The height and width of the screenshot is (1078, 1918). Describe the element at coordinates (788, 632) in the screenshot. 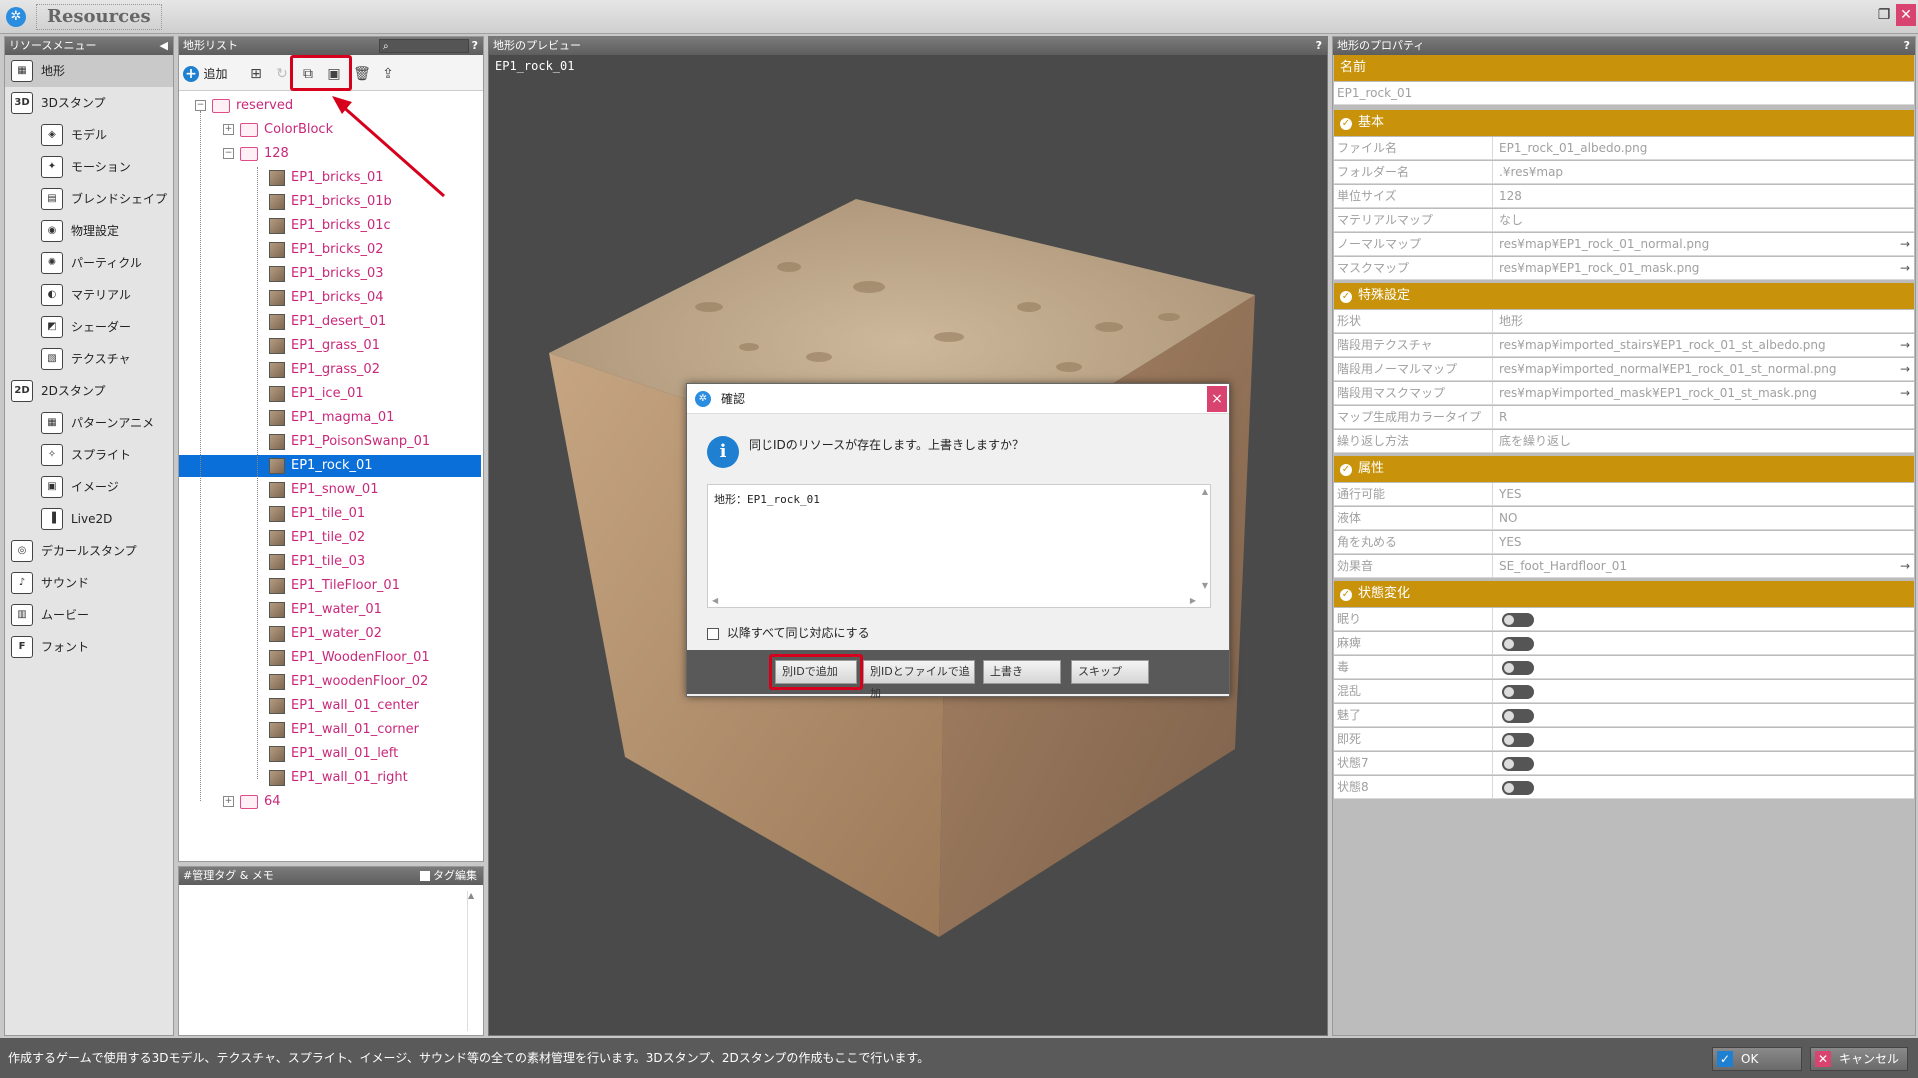

I see `apply-all-checkbox-row: 以降すべて同じ対応にする` at that location.